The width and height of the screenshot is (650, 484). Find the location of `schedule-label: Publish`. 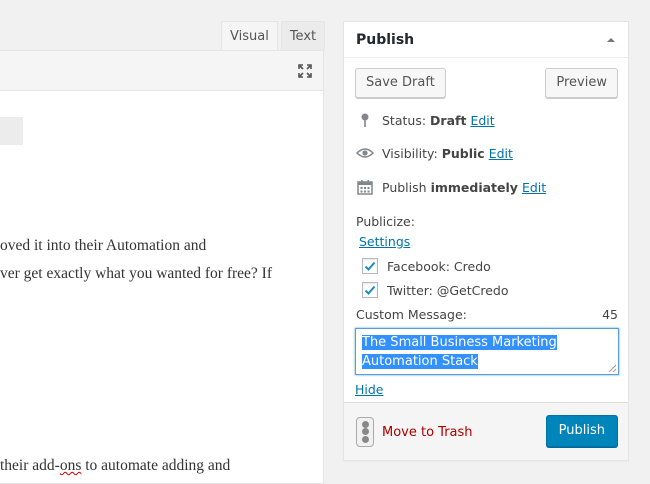

schedule-label: Publish is located at coordinates (404, 187).